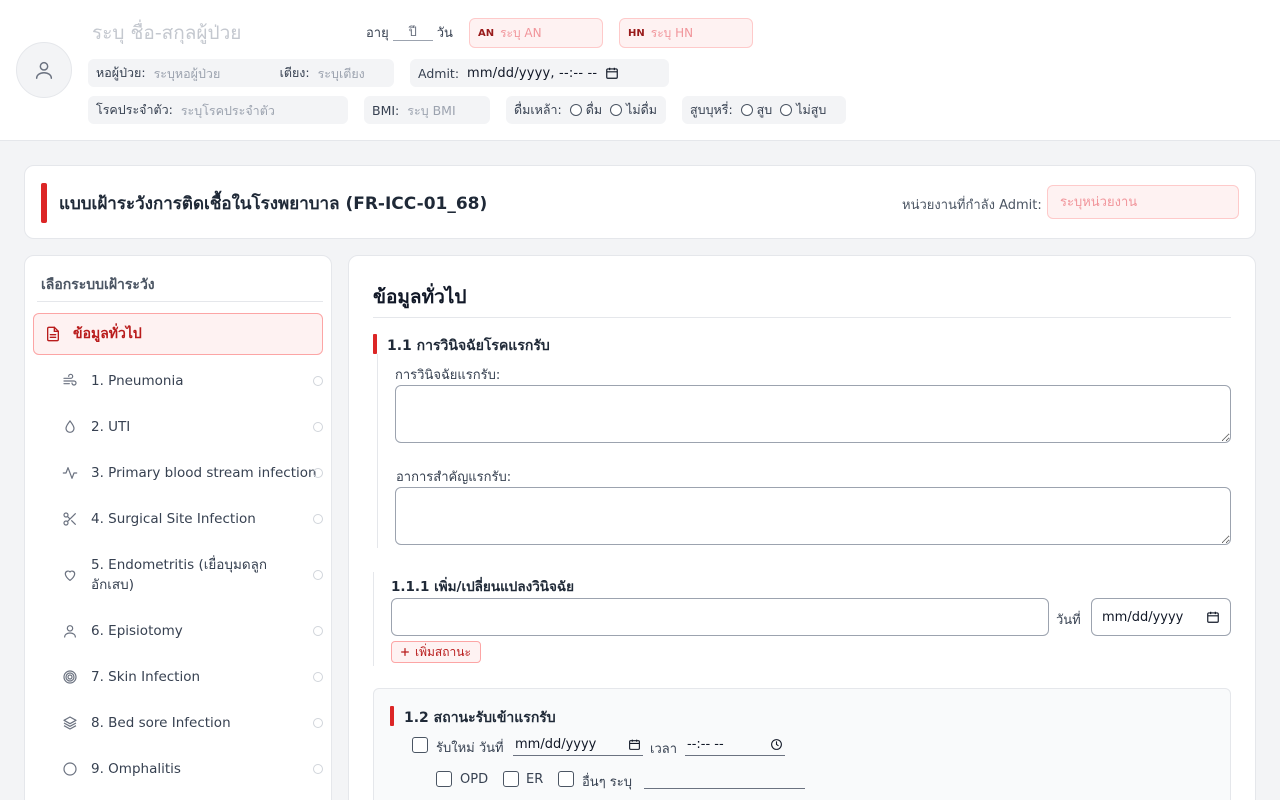 The image size is (1280, 800). I want to click on bed-input, so click(347, 73).